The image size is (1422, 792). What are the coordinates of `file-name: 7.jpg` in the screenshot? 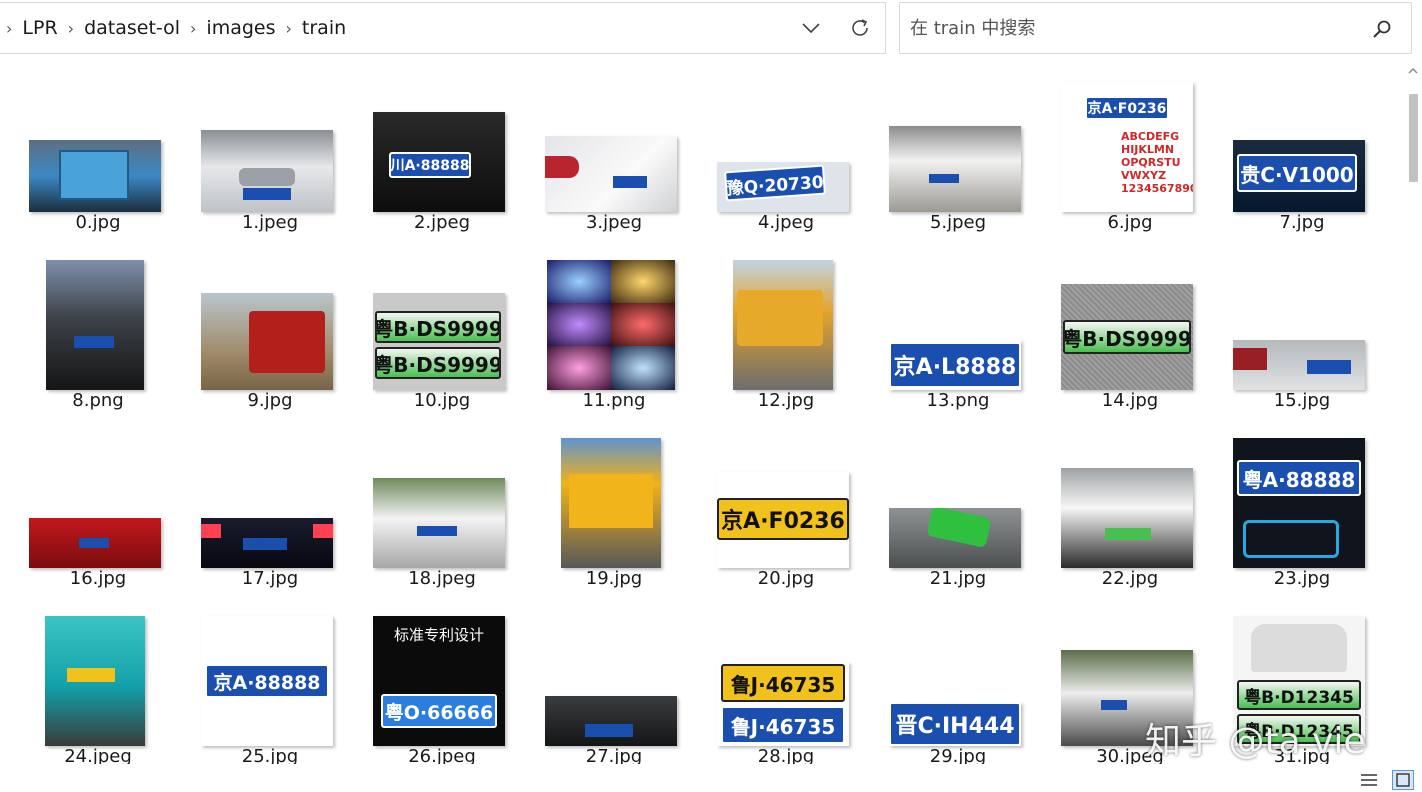 It's located at (1302, 222).